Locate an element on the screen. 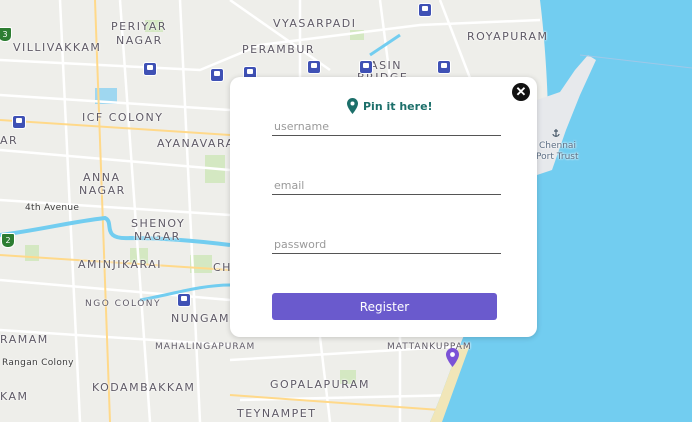 The height and width of the screenshot is (422, 692). close-icon: ✕ is located at coordinates (521, 92).